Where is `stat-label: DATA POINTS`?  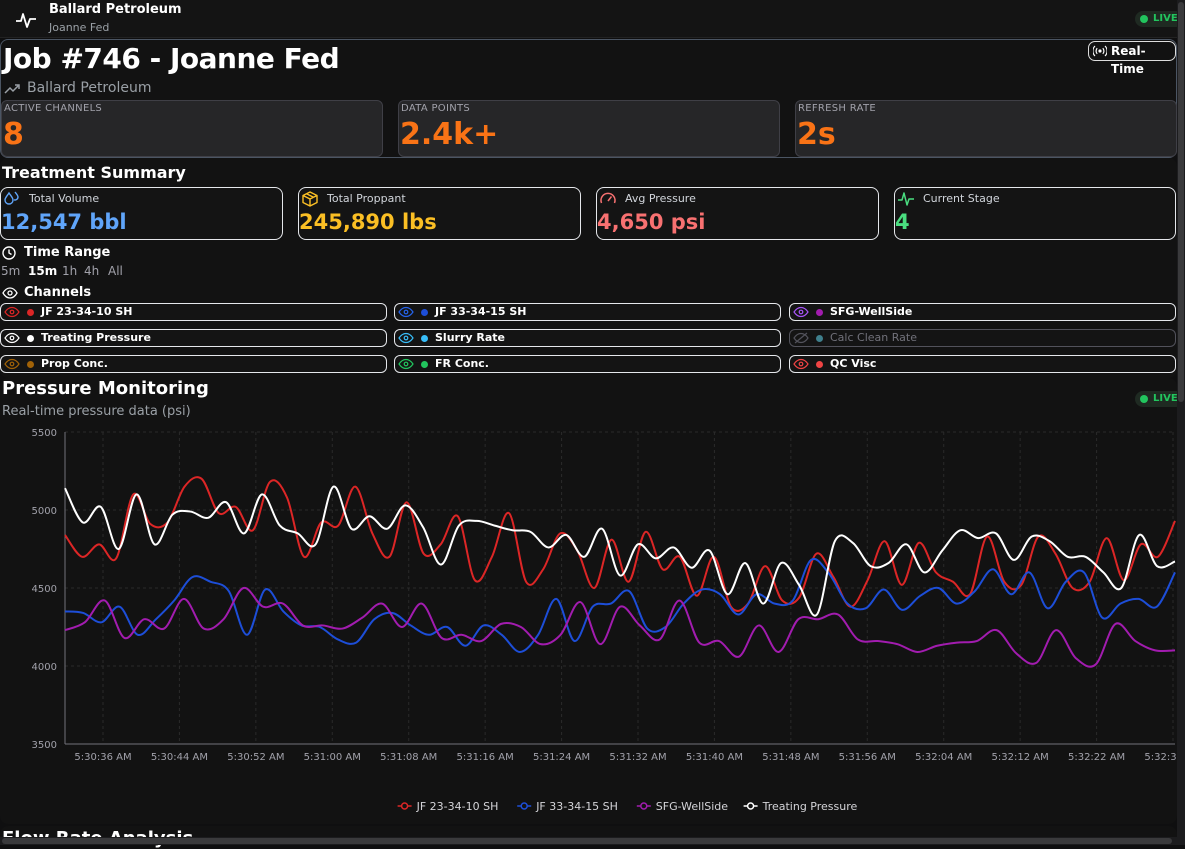 stat-label: DATA POINTS is located at coordinates (436, 108).